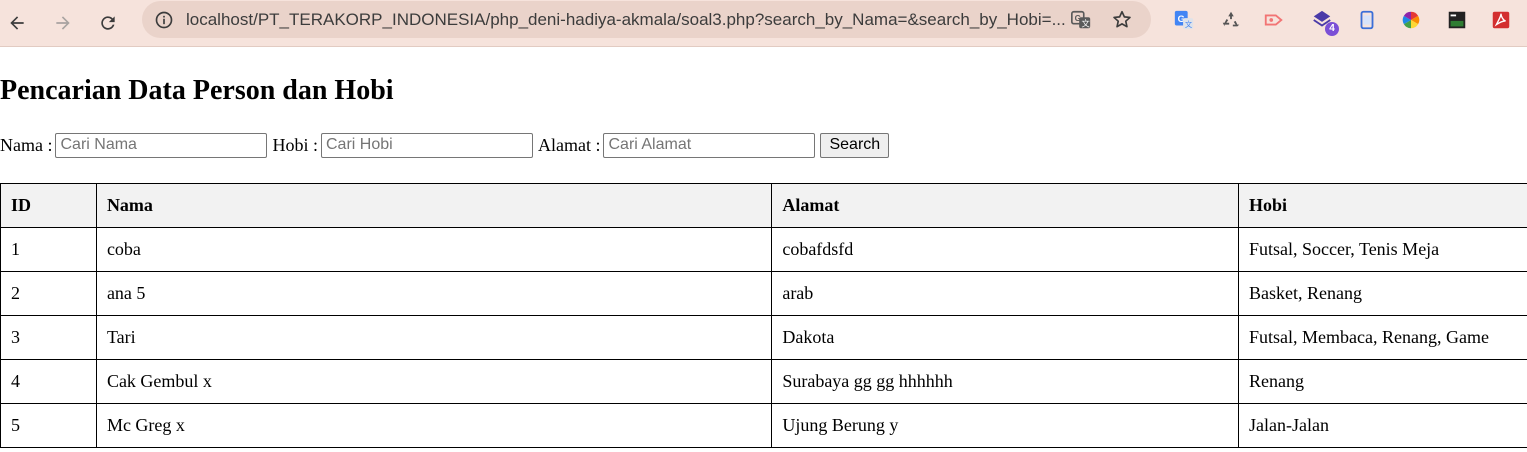 The image size is (1527, 452). I want to click on cell-hobi: Basket, Renang, so click(1382, 293).